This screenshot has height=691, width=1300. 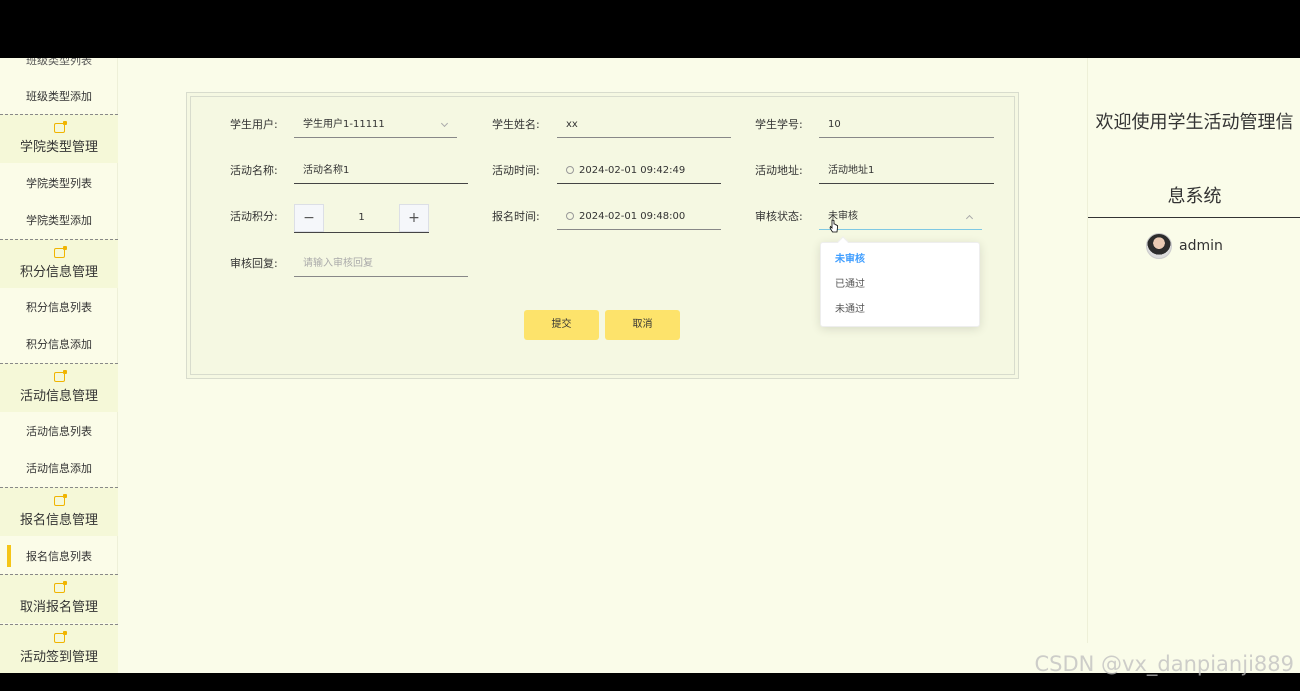 I want to click on sidebar-group-college-type: 学院类型管理, so click(x=59, y=138).